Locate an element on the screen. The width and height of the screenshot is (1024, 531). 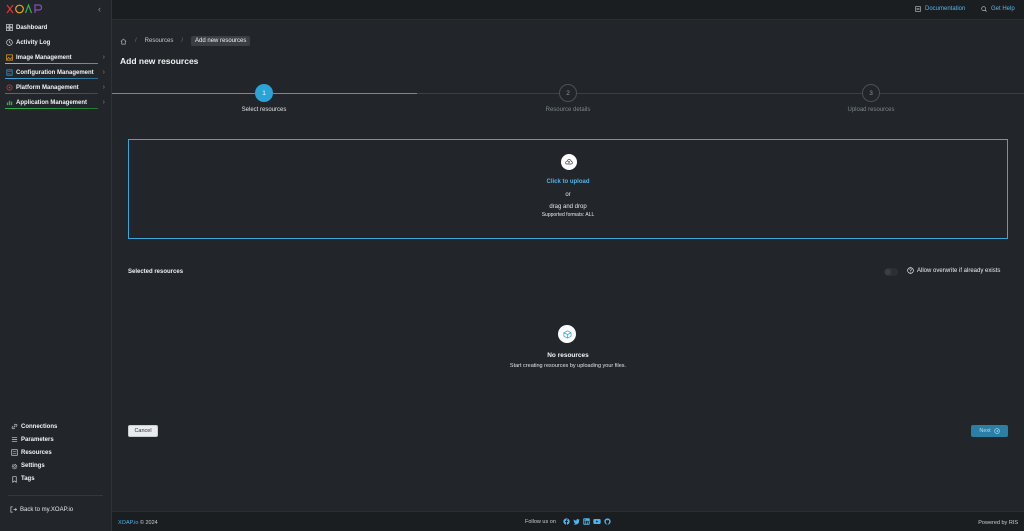
sidebar-item-tags: Tags is located at coordinates (55, 479).